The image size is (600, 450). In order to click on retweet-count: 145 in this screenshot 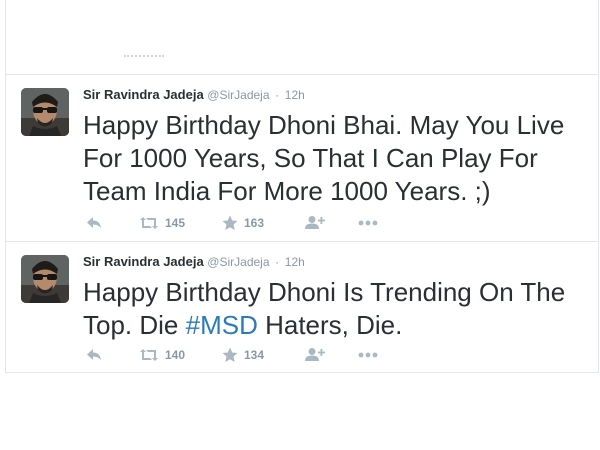, I will do `click(175, 223)`.